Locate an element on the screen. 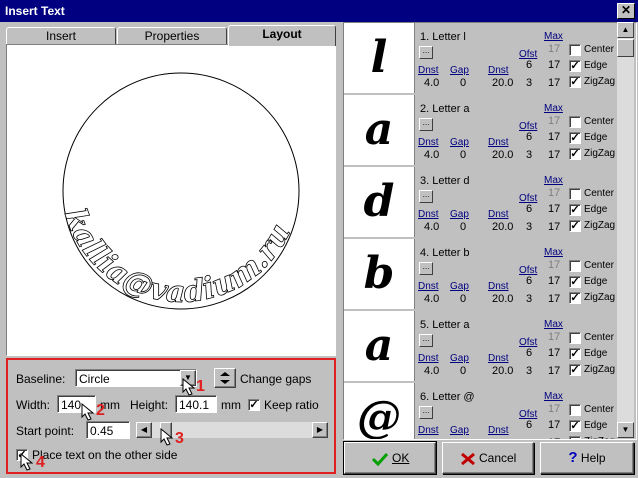 This screenshot has height=478, width=638. close-button: ✕ is located at coordinates (626, 11).